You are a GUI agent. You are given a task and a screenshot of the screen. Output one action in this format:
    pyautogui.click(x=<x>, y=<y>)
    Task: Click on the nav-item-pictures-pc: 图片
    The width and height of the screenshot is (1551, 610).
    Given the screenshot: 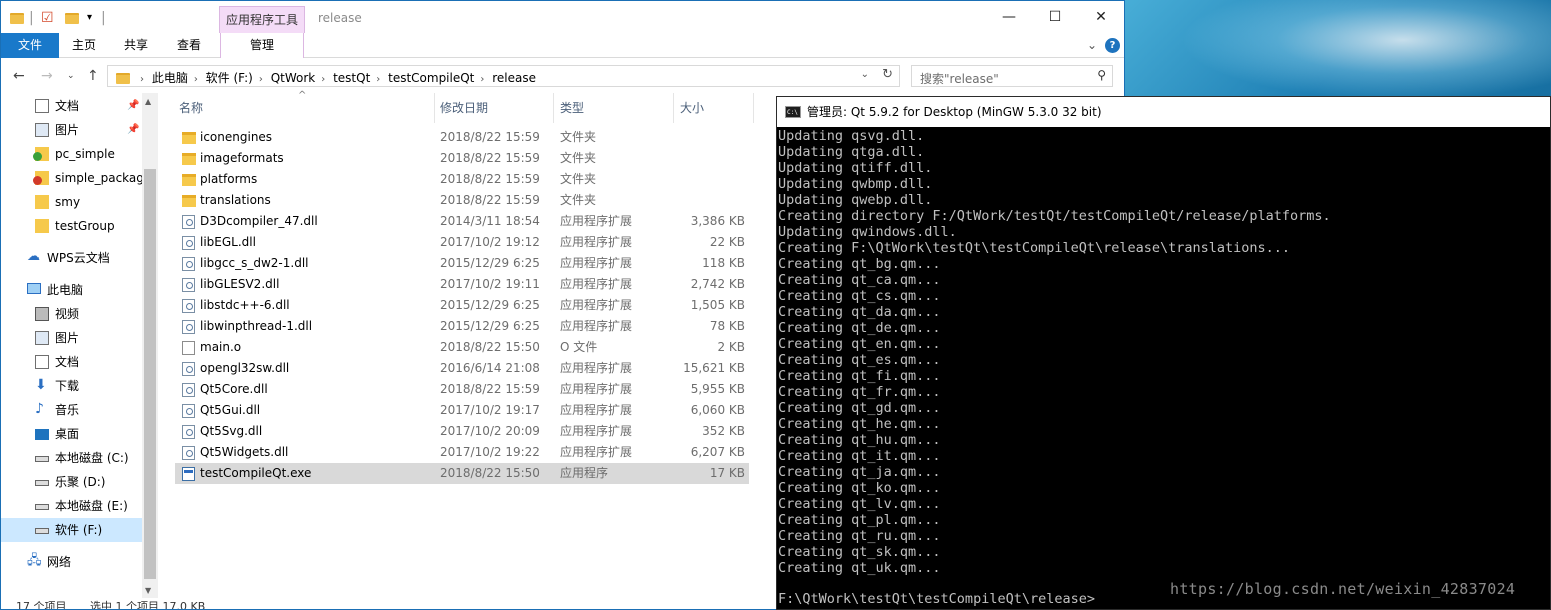 What is the action you would take?
    pyautogui.click(x=71, y=338)
    